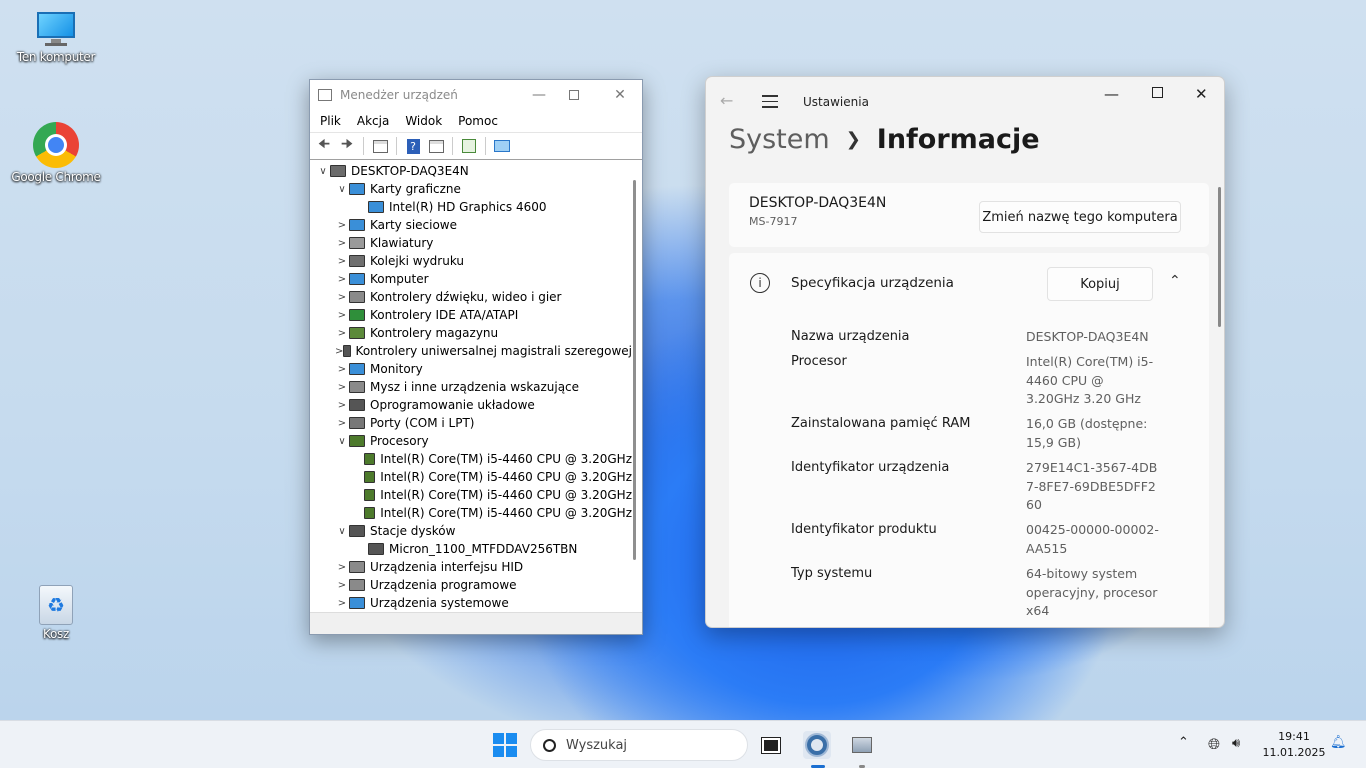 This screenshot has width=1366, height=768. Describe the element at coordinates (471, 585) in the screenshot. I see `tree-node: > Urządzenia programowe` at that location.